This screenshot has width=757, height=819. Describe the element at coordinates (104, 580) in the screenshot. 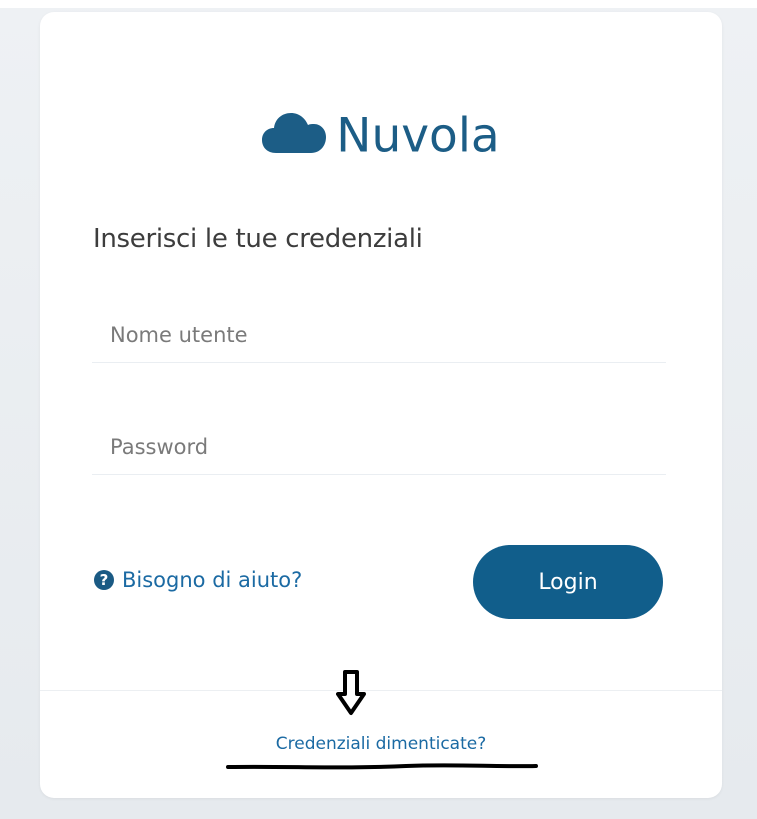

I see `question-circle-icon: ?` at that location.